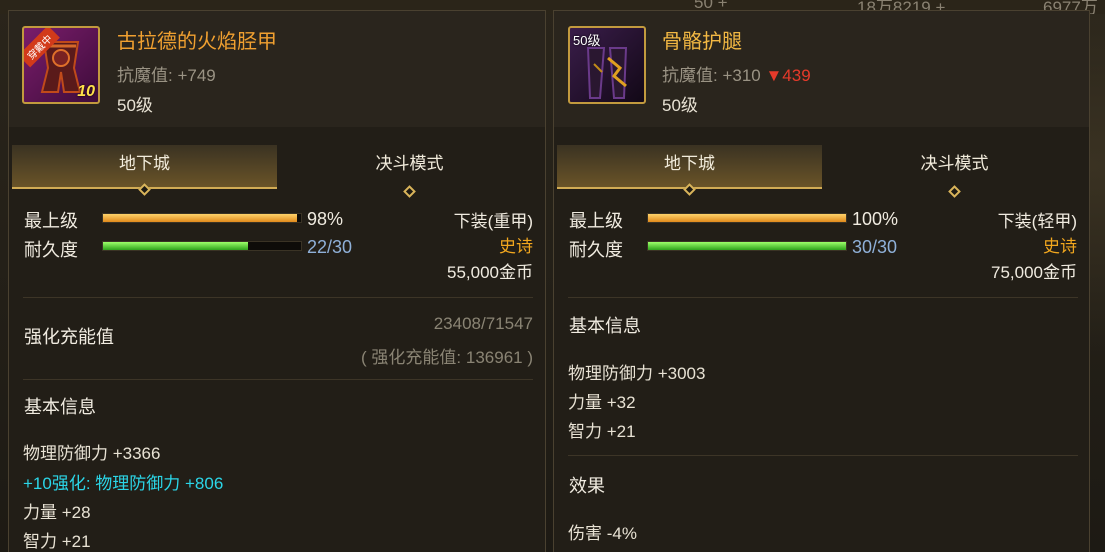 This screenshot has width=1105, height=552. What do you see at coordinates (711, 75) in the screenshot?
I see `magic-resist-value: 抗魔值: +310` at bounding box center [711, 75].